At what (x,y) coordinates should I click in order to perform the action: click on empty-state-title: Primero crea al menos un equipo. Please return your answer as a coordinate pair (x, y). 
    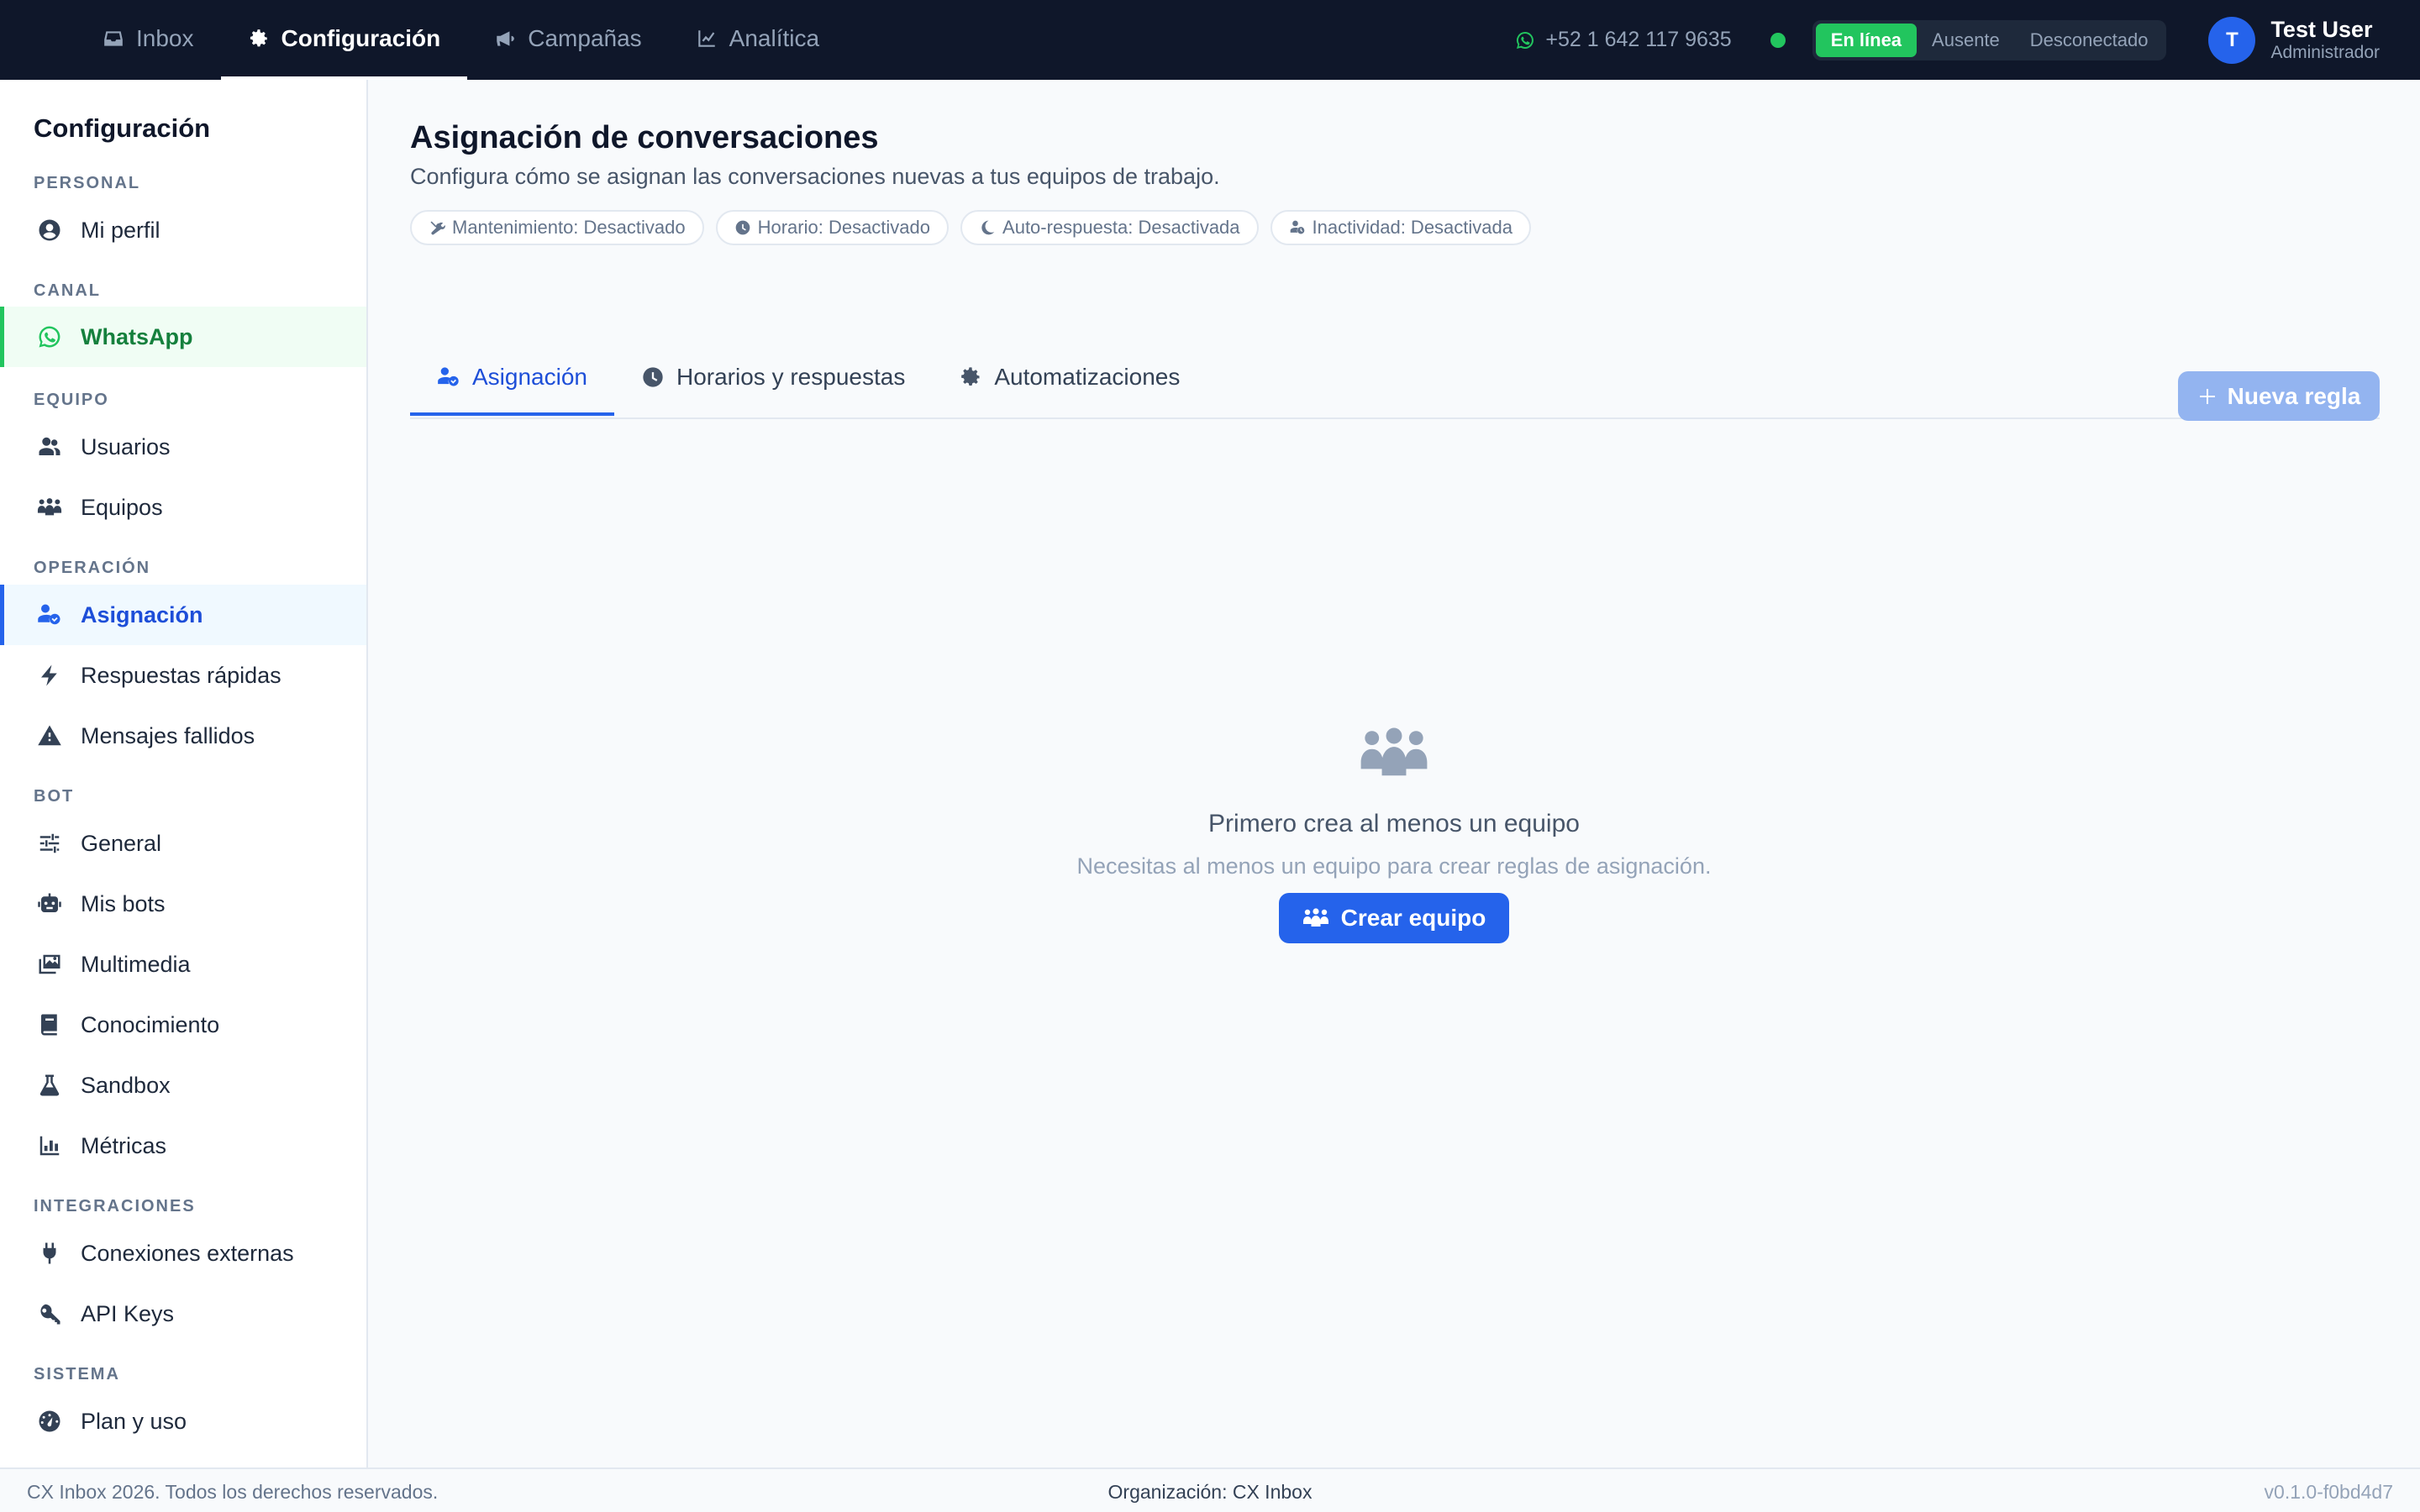
    Looking at the image, I should click on (1394, 823).